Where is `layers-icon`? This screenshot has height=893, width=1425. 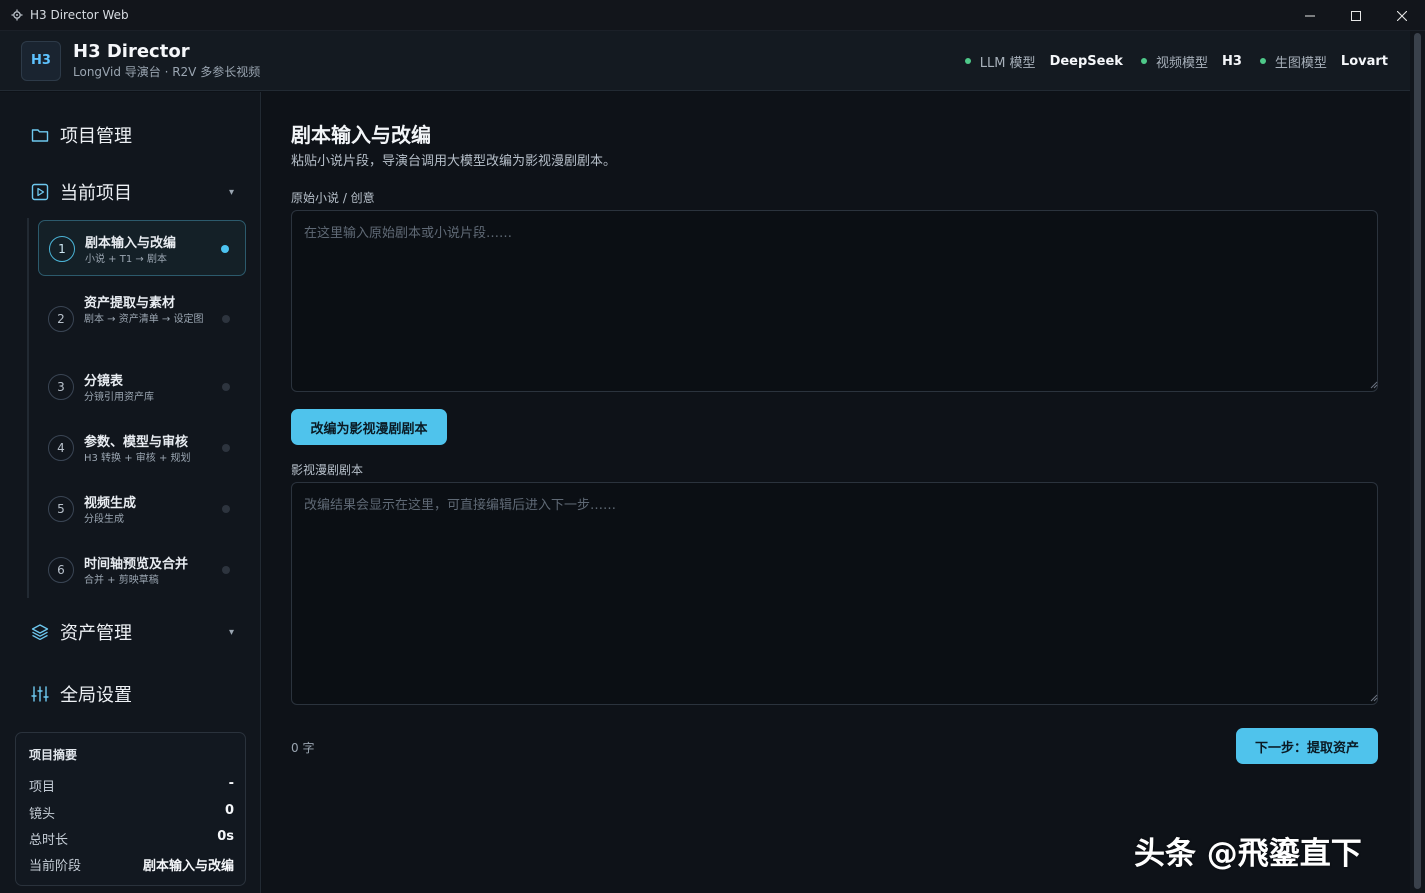
layers-icon is located at coordinates (40, 632).